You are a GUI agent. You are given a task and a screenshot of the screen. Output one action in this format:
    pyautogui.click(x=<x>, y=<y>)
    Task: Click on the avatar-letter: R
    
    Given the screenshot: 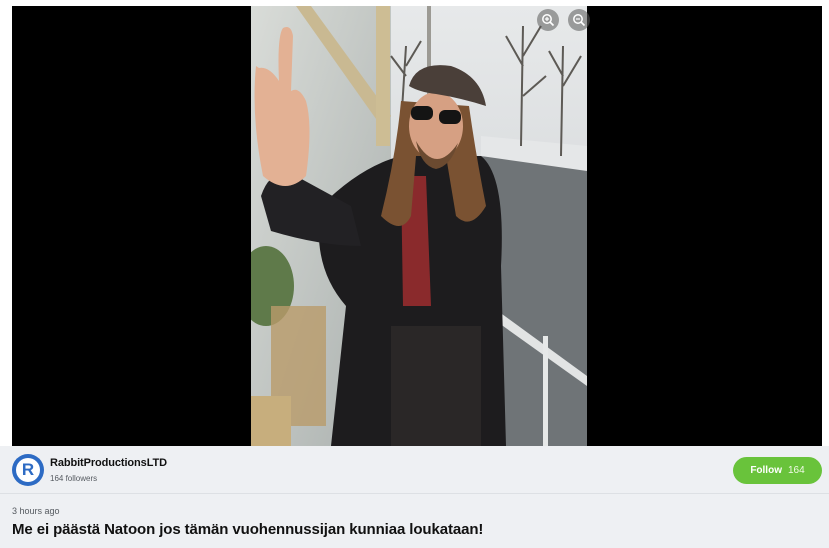 What is the action you would take?
    pyautogui.click(x=28, y=470)
    